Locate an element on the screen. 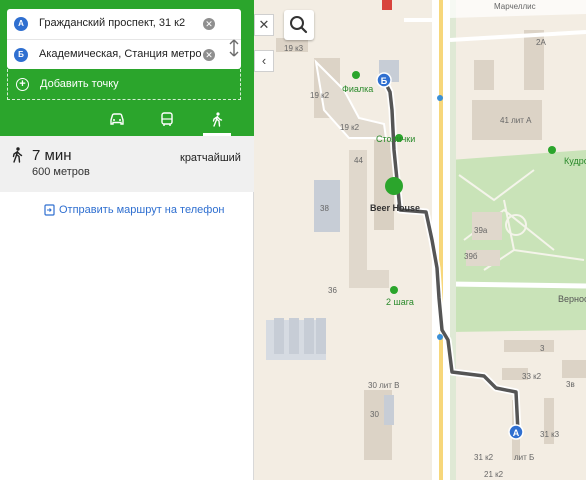 This screenshot has height=480, width=586. map-label-19k3: 19 к3 is located at coordinates (294, 48).